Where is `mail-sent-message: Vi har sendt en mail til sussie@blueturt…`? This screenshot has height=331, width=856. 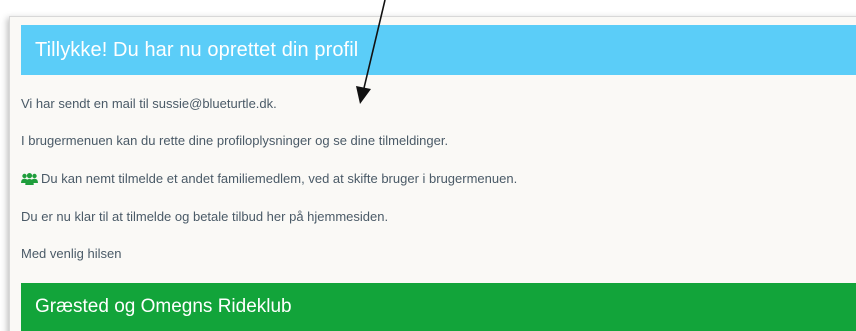 mail-sent-message: Vi har sendt en mail til sussie@blueturt… is located at coordinates (149, 103).